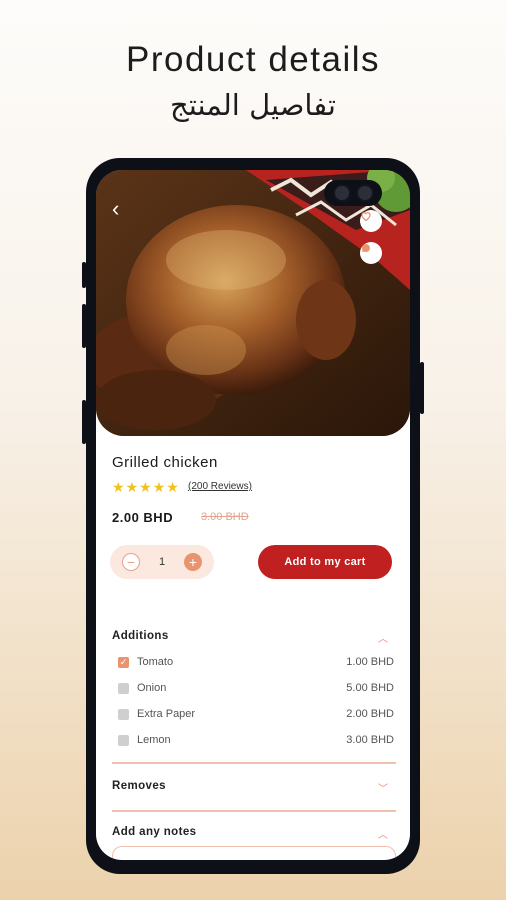  Describe the element at coordinates (370, 714) in the screenshot. I see `addition-price: 2.00 BHD` at that location.